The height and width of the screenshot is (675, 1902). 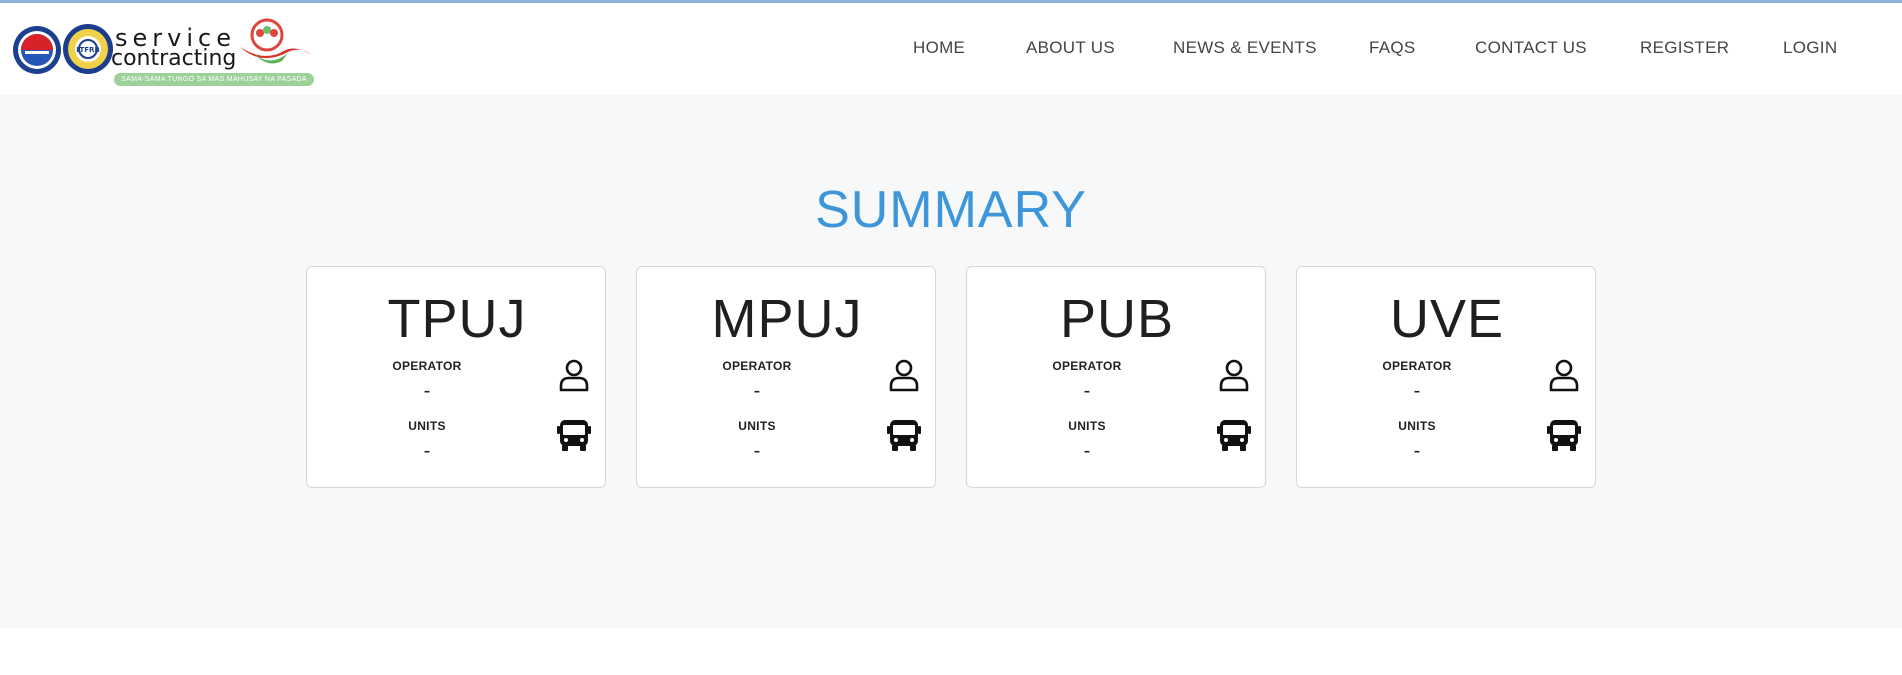 I want to click on logo-text-contracting: contracting, so click(x=174, y=58).